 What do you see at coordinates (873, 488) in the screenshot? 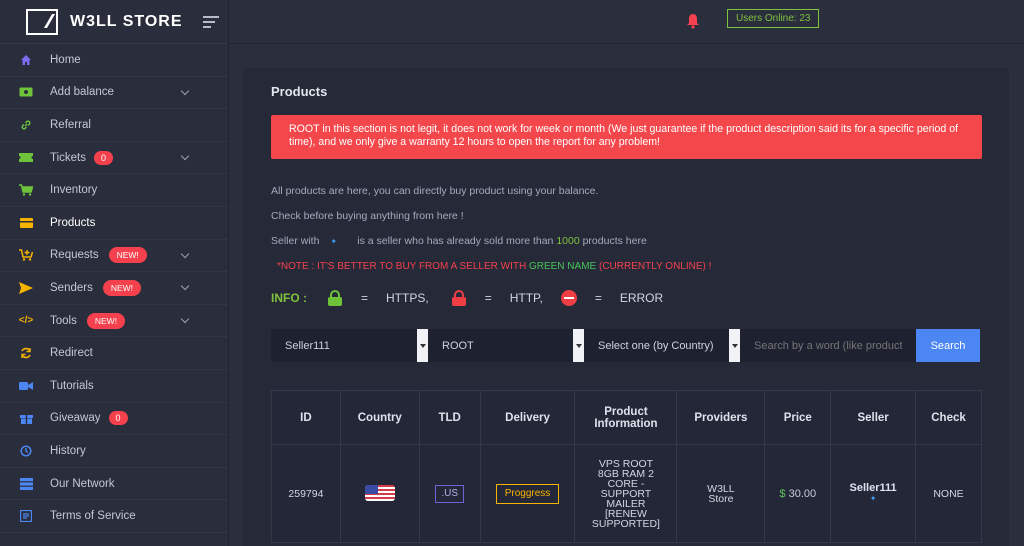
I see `seller-name: Seller111` at bounding box center [873, 488].